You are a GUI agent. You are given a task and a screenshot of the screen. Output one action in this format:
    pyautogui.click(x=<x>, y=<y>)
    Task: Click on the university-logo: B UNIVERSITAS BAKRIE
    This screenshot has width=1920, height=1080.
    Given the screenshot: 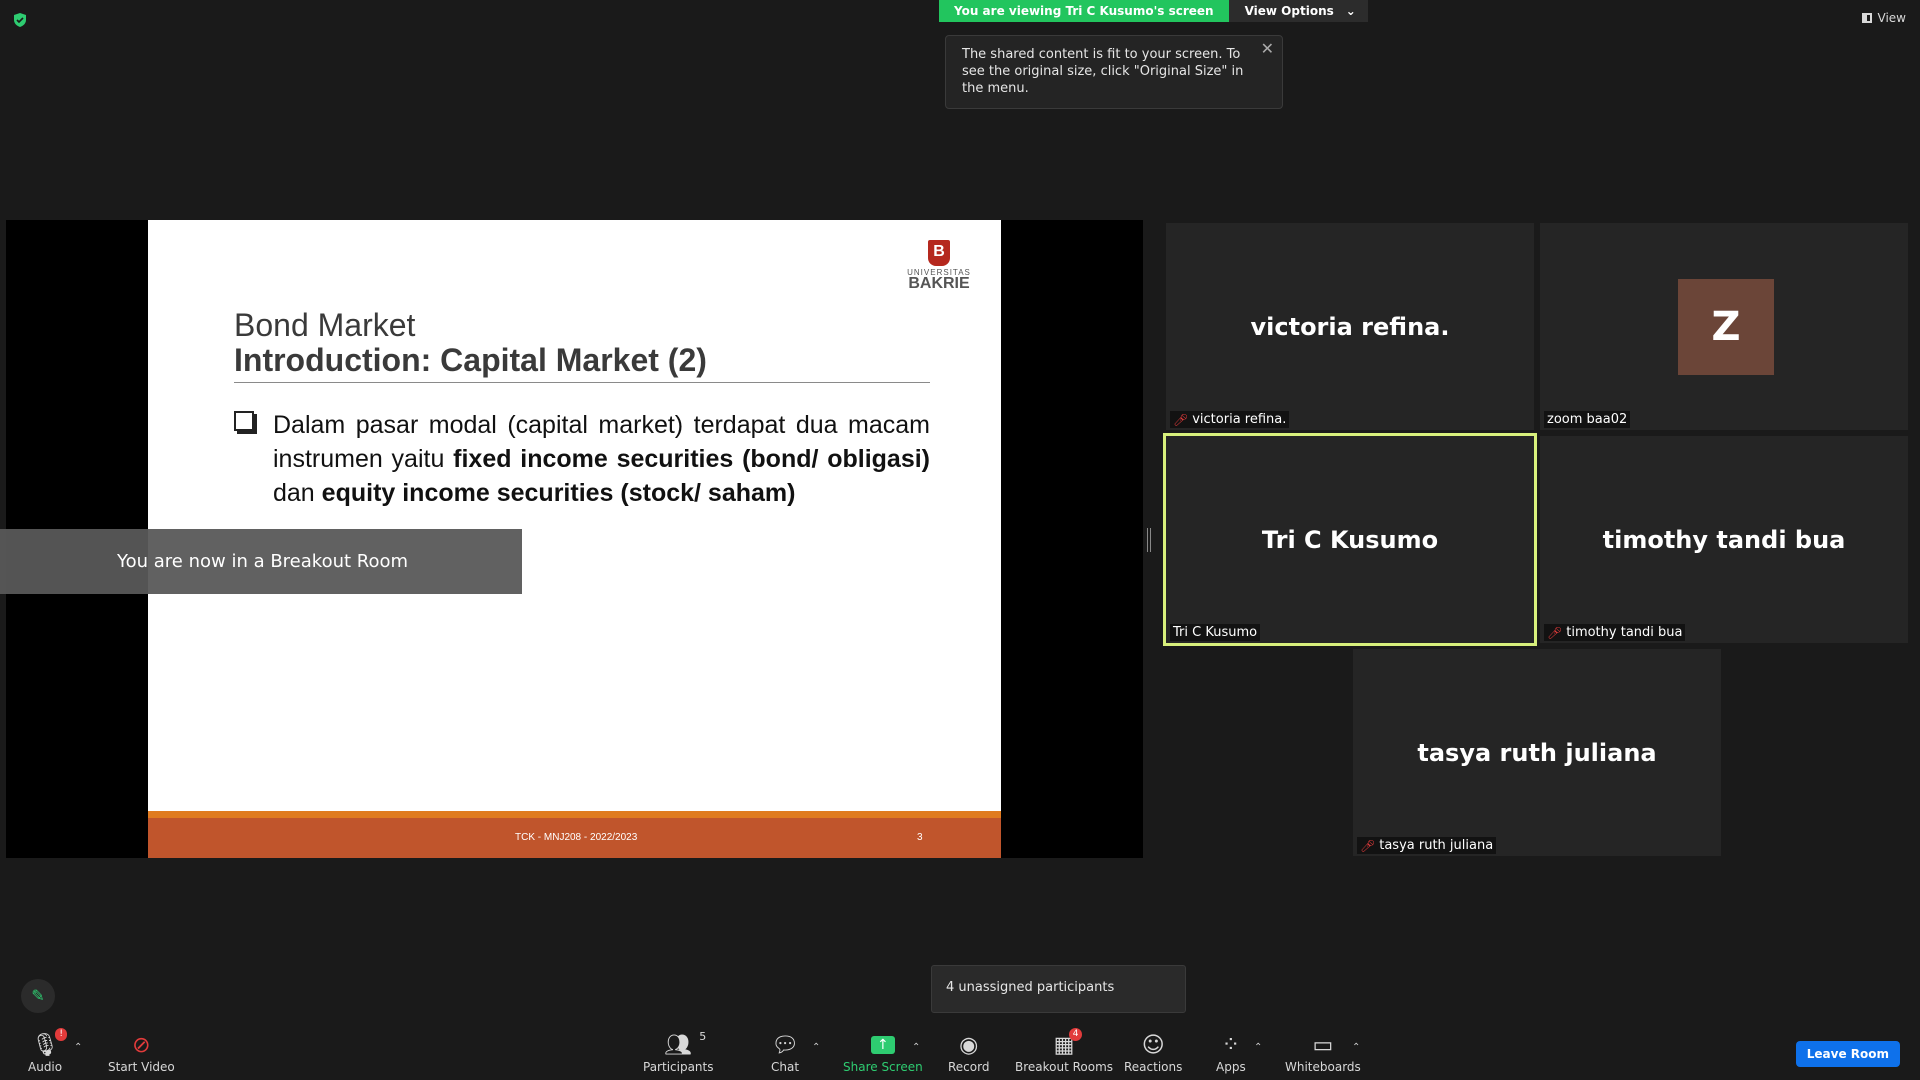 What is the action you would take?
    pyautogui.click(x=939, y=266)
    